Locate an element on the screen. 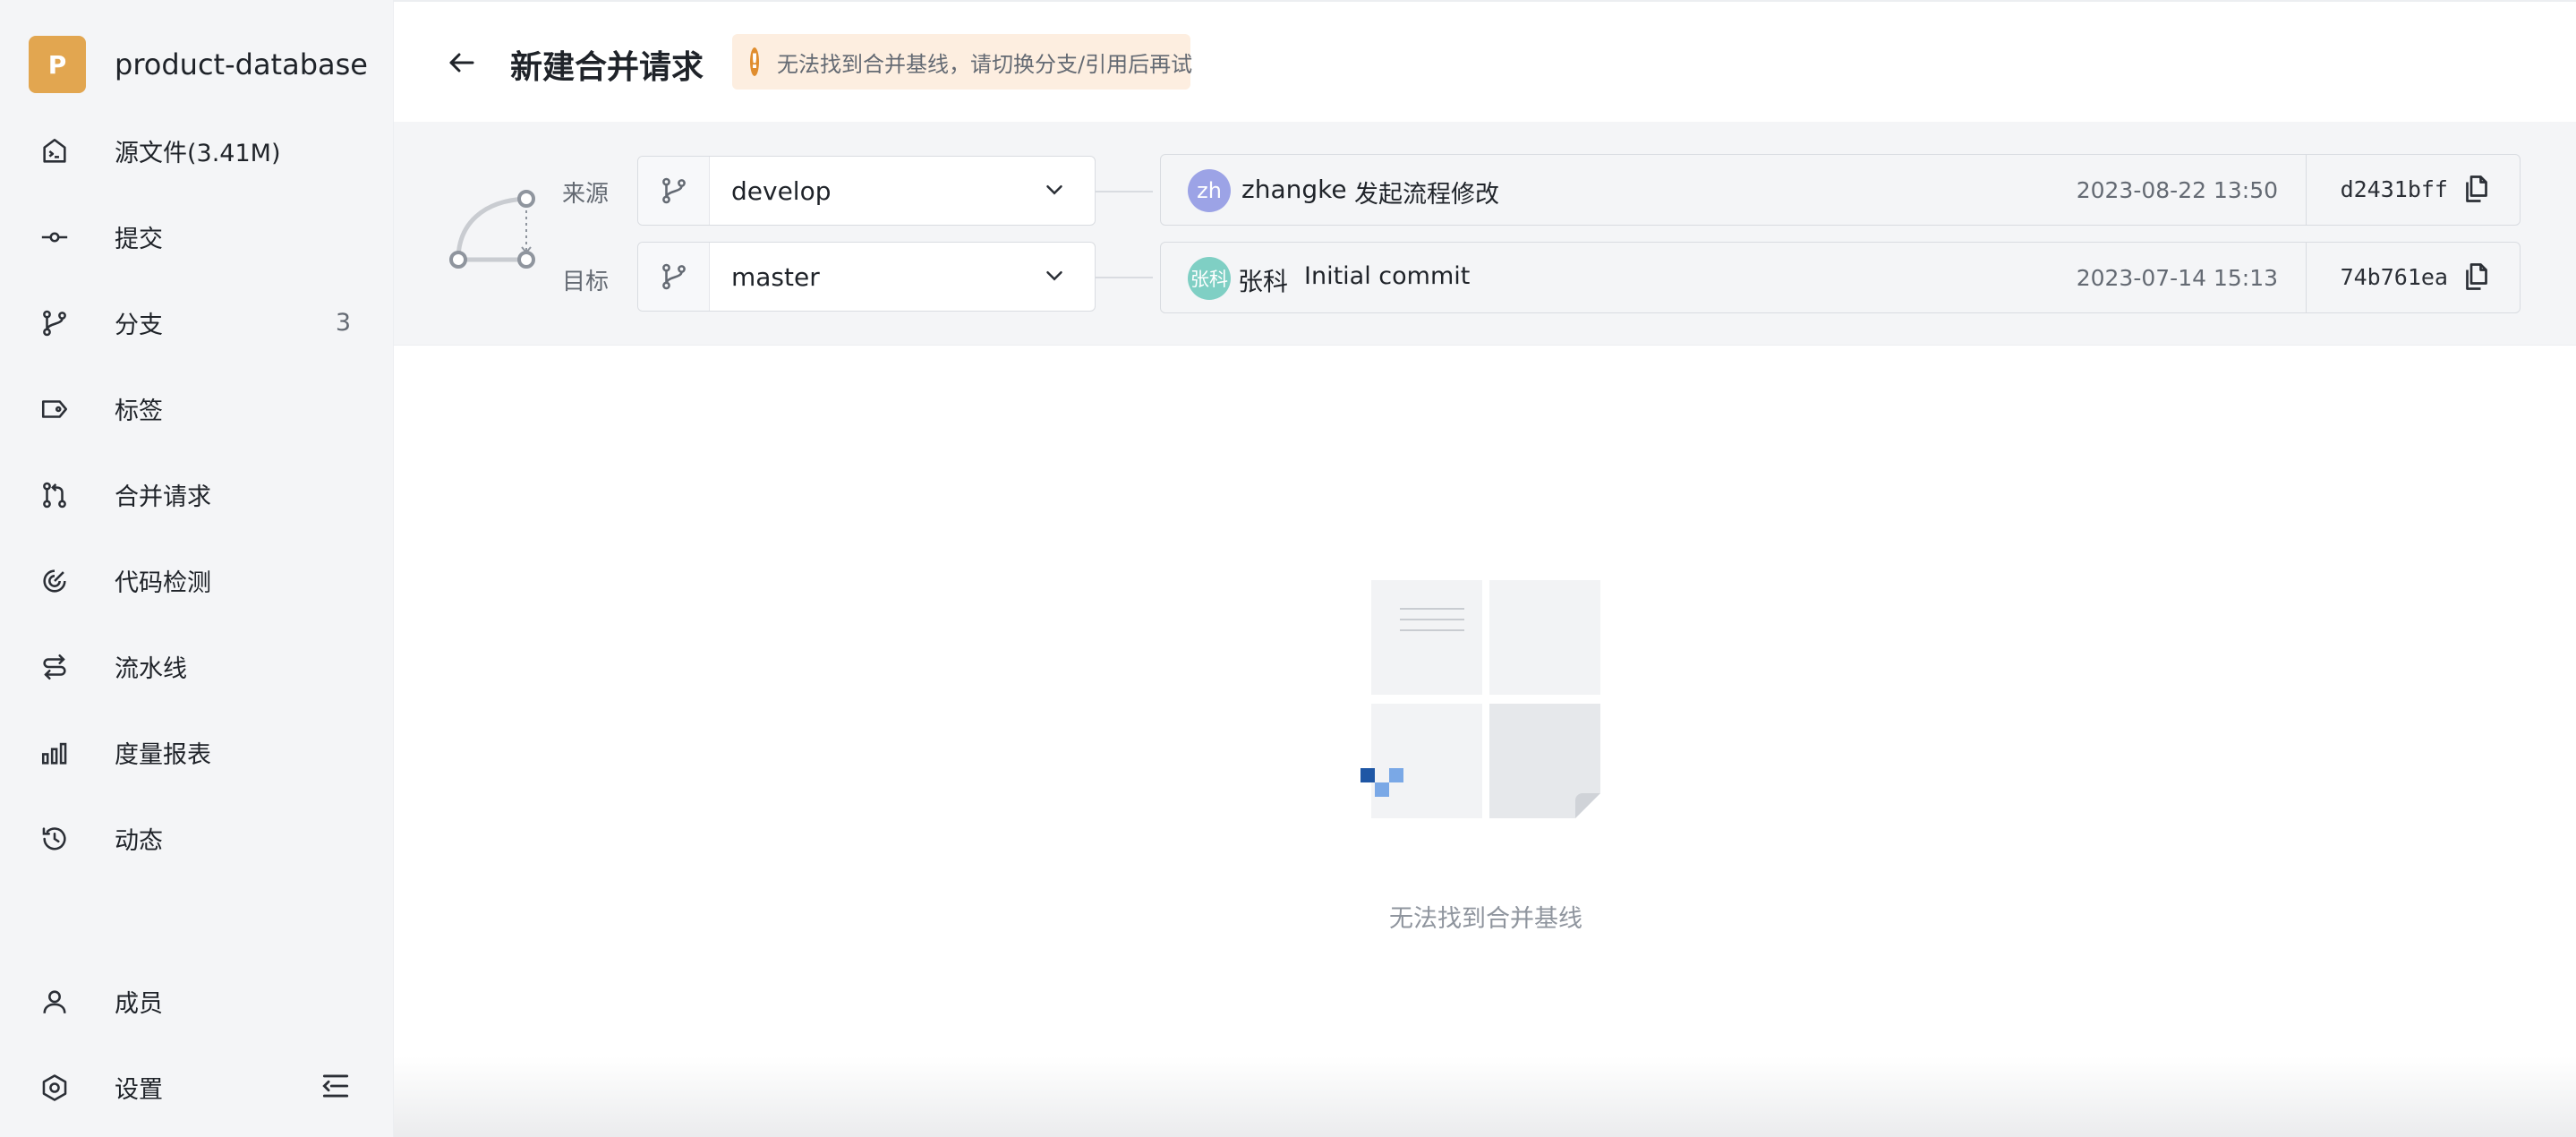  empty-state-illustration is located at coordinates (1480, 699).